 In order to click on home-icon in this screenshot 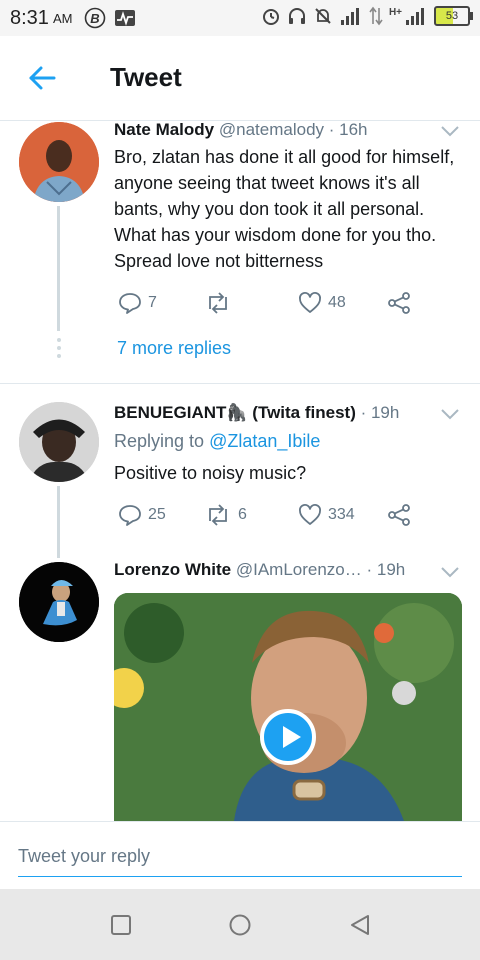, I will do `click(240, 925)`.